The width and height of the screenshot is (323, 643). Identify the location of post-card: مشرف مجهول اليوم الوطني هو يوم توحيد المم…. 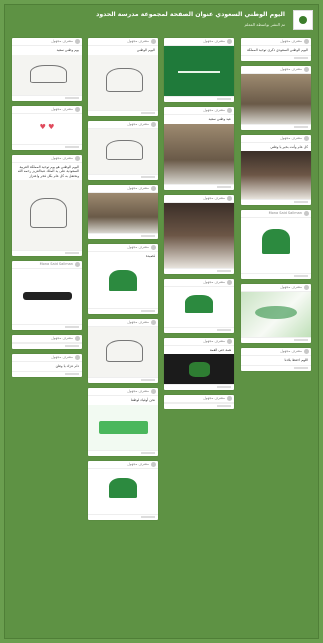
(47, 205).